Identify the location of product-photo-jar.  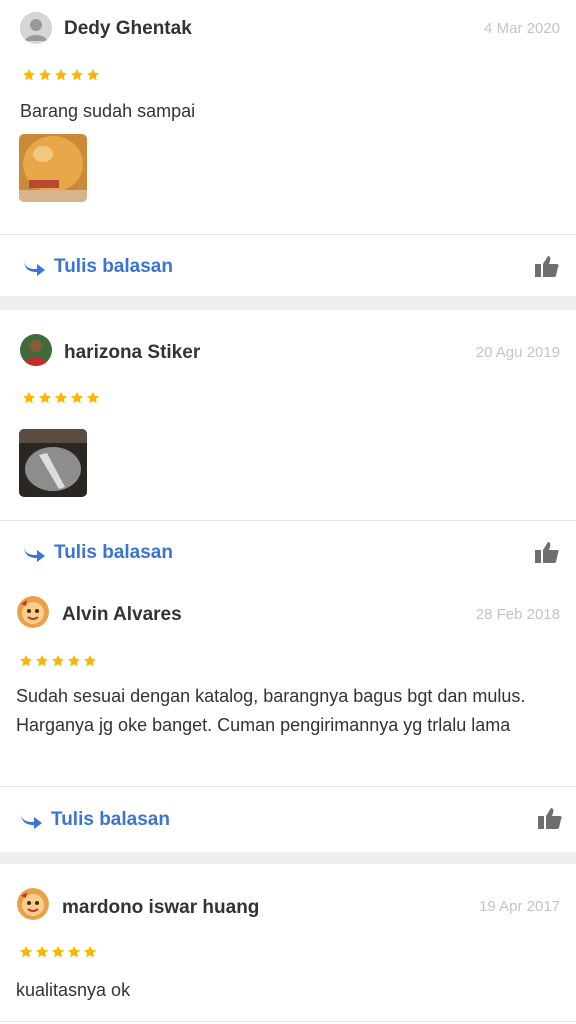
(53, 168).